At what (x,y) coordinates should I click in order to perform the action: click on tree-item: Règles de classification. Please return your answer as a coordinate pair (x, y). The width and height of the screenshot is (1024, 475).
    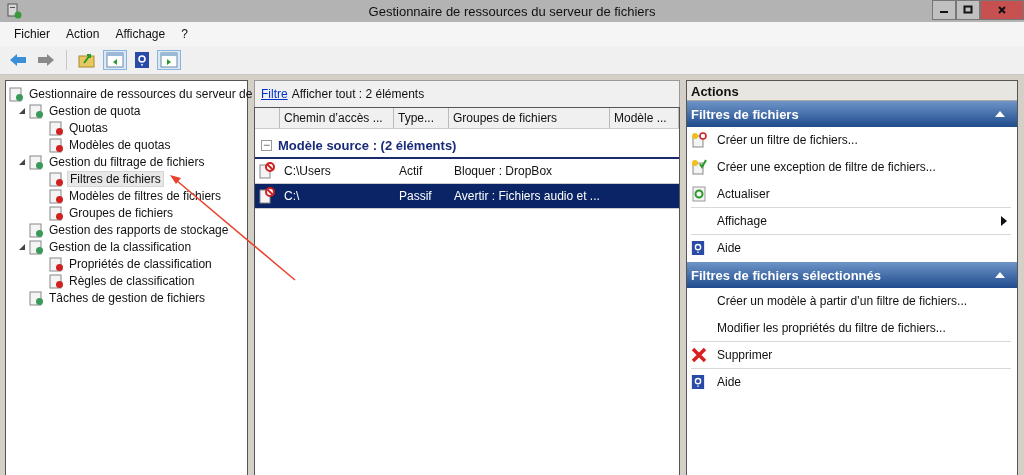
    Looking at the image, I should click on (132, 280).